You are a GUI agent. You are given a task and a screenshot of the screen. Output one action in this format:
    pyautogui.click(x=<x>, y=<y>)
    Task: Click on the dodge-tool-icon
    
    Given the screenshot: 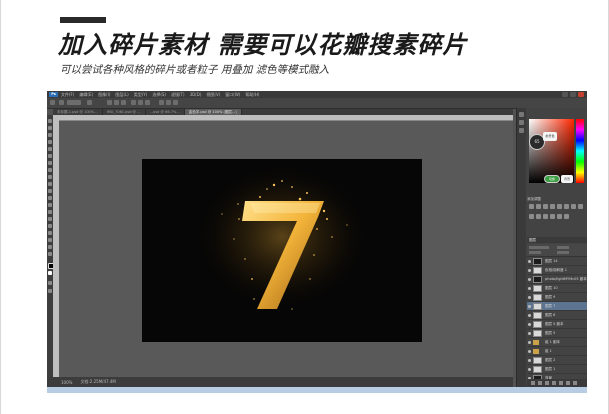 What is the action you would take?
    pyautogui.click(x=50, y=212)
    